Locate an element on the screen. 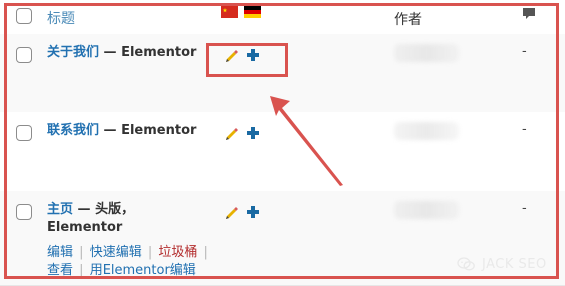  watermark: JACK SEO is located at coordinates (501, 264).